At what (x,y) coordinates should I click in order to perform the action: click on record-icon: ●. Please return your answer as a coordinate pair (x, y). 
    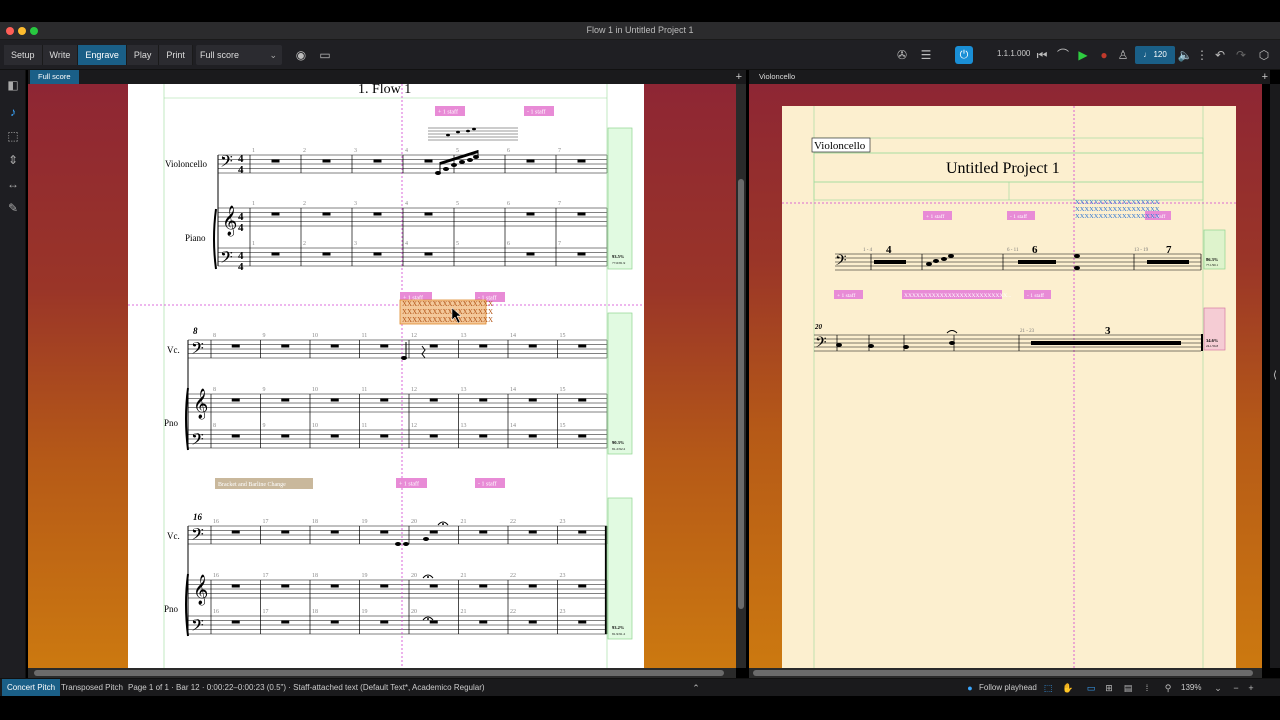
    Looking at the image, I should click on (1104, 55).